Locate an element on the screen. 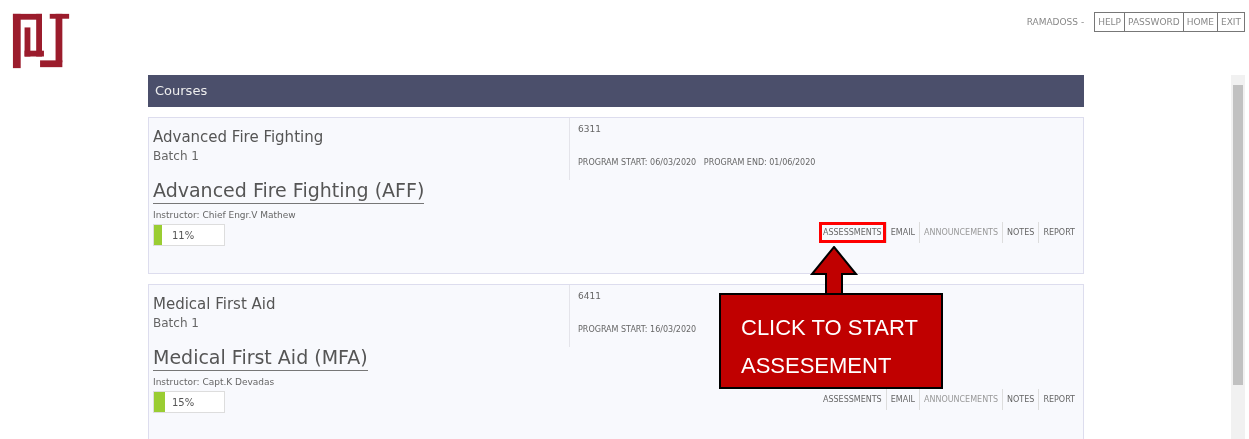  course-code: 6411 is located at coordinates (590, 296).